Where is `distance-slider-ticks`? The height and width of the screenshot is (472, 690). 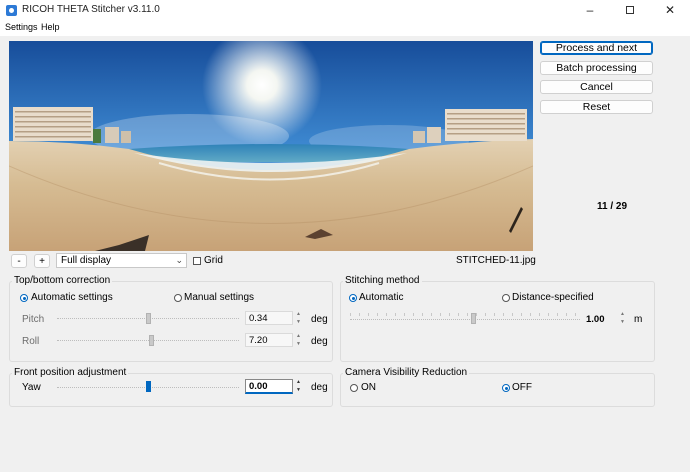 distance-slider-ticks is located at coordinates (465, 314).